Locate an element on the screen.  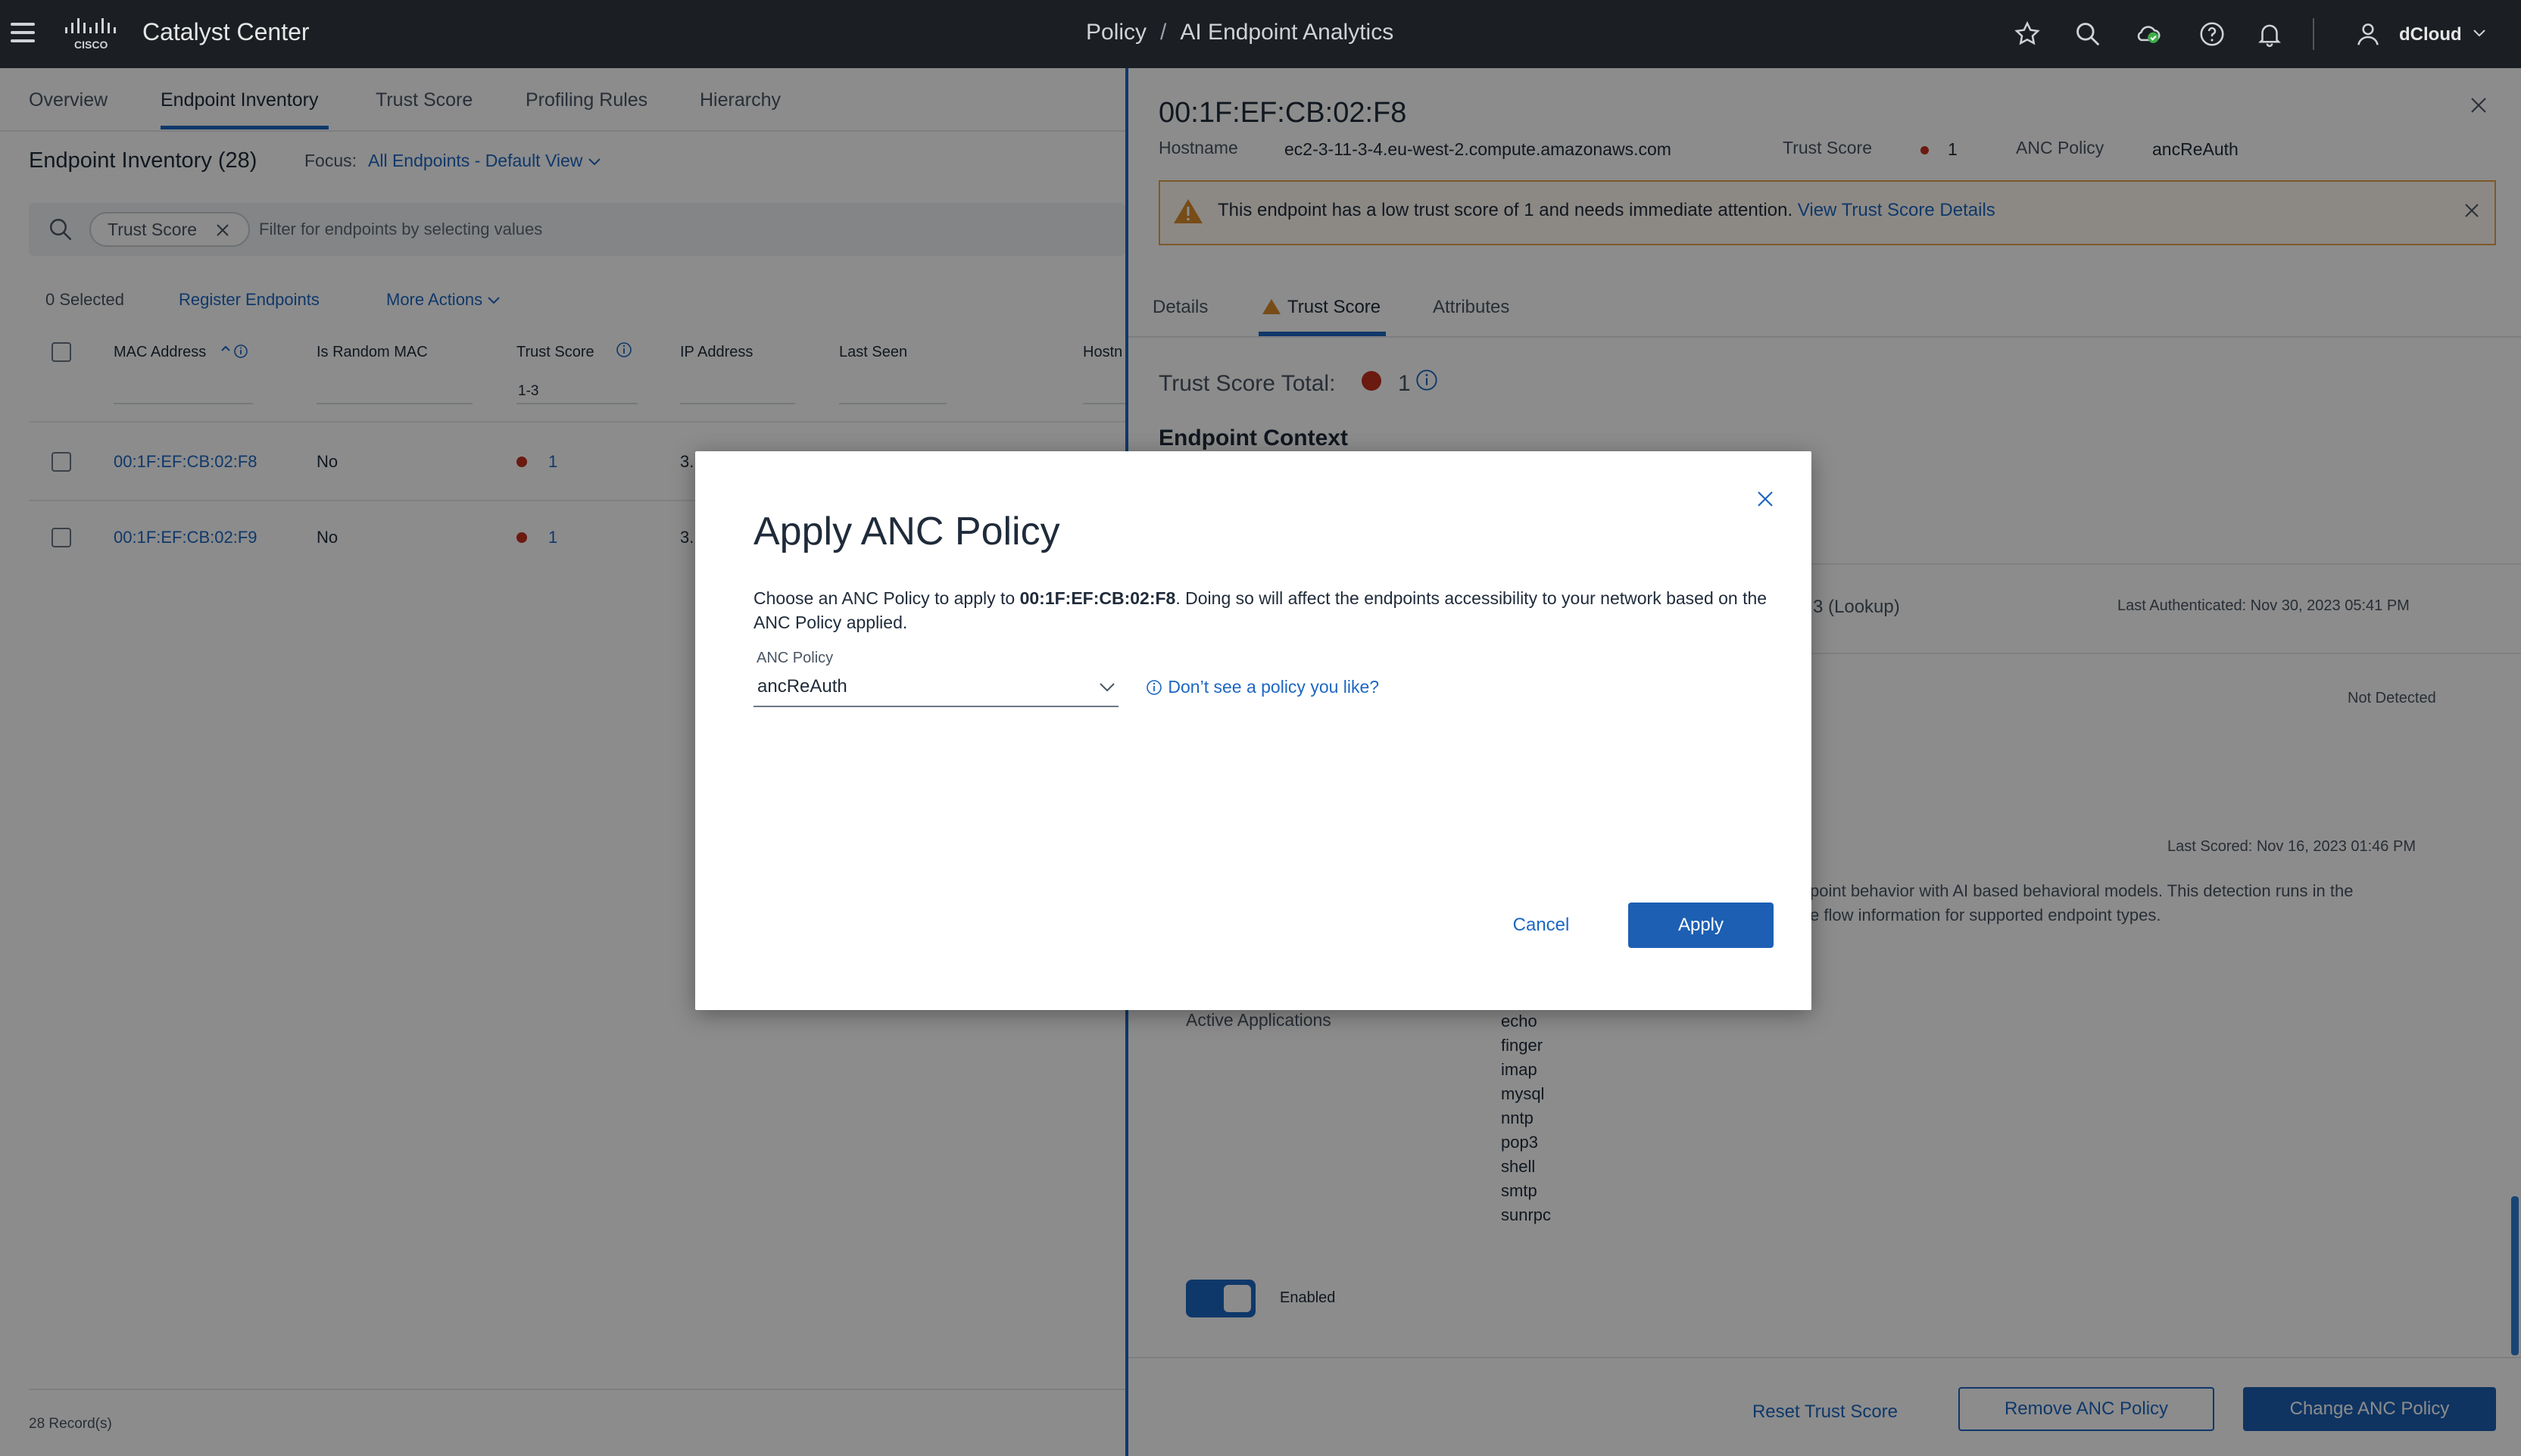
user-name: dCloud is located at coordinates (2431, 34).